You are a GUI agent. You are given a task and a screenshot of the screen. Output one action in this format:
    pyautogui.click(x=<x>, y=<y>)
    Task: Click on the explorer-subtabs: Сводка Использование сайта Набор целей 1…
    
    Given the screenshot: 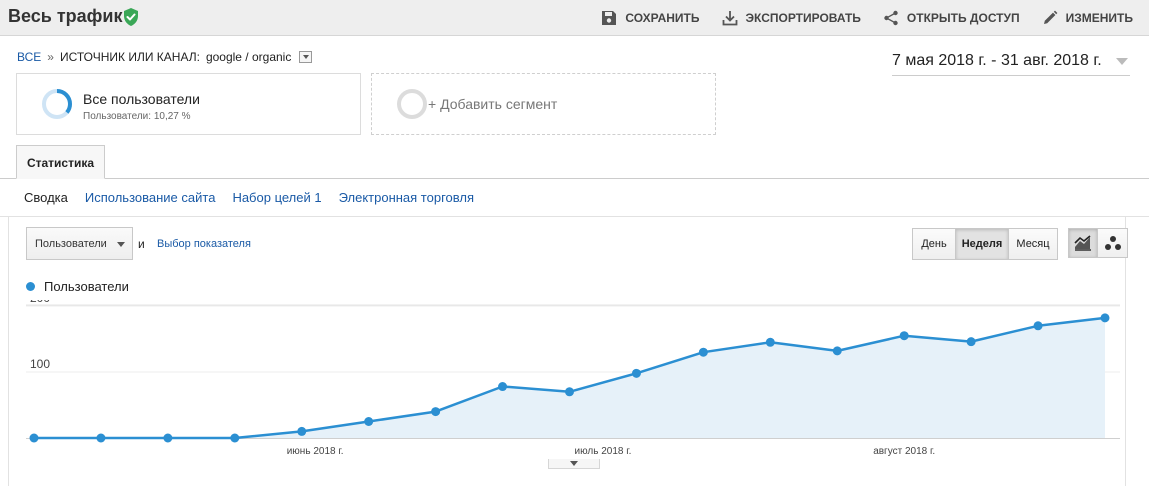 What is the action you would take?
    pyautogui.click(x=249, y=197)
    